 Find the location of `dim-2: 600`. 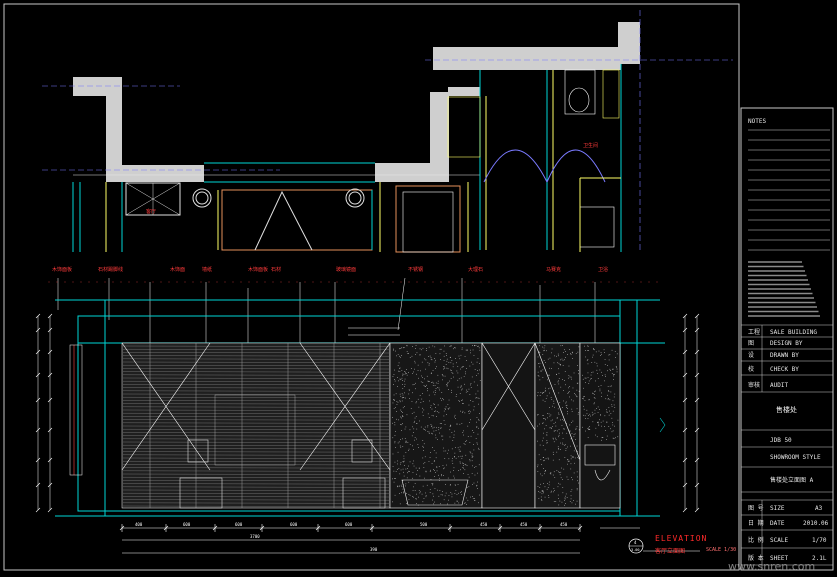

dim-2: 600 is located at coordinates (187, 524).